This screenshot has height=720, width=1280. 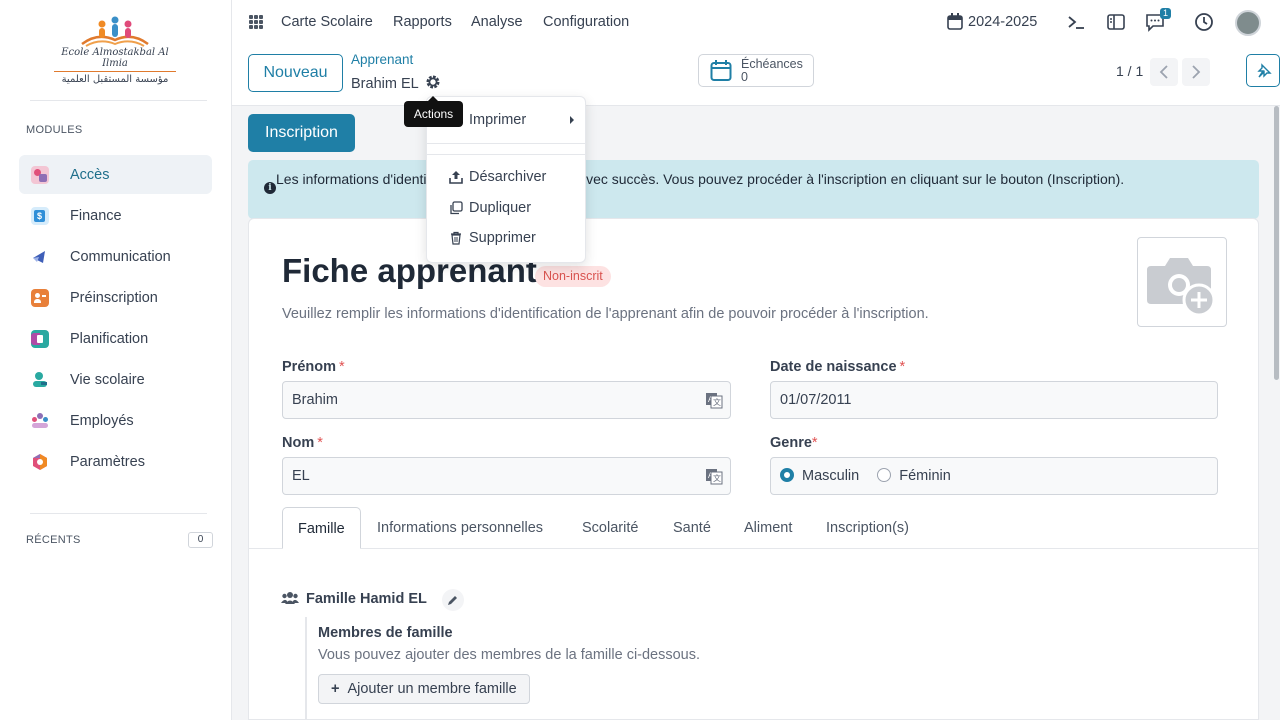 What do you see at coordinates (335, 689) in the screenshot?
I see `plus-icon: +` at bounding box center [335, 689].